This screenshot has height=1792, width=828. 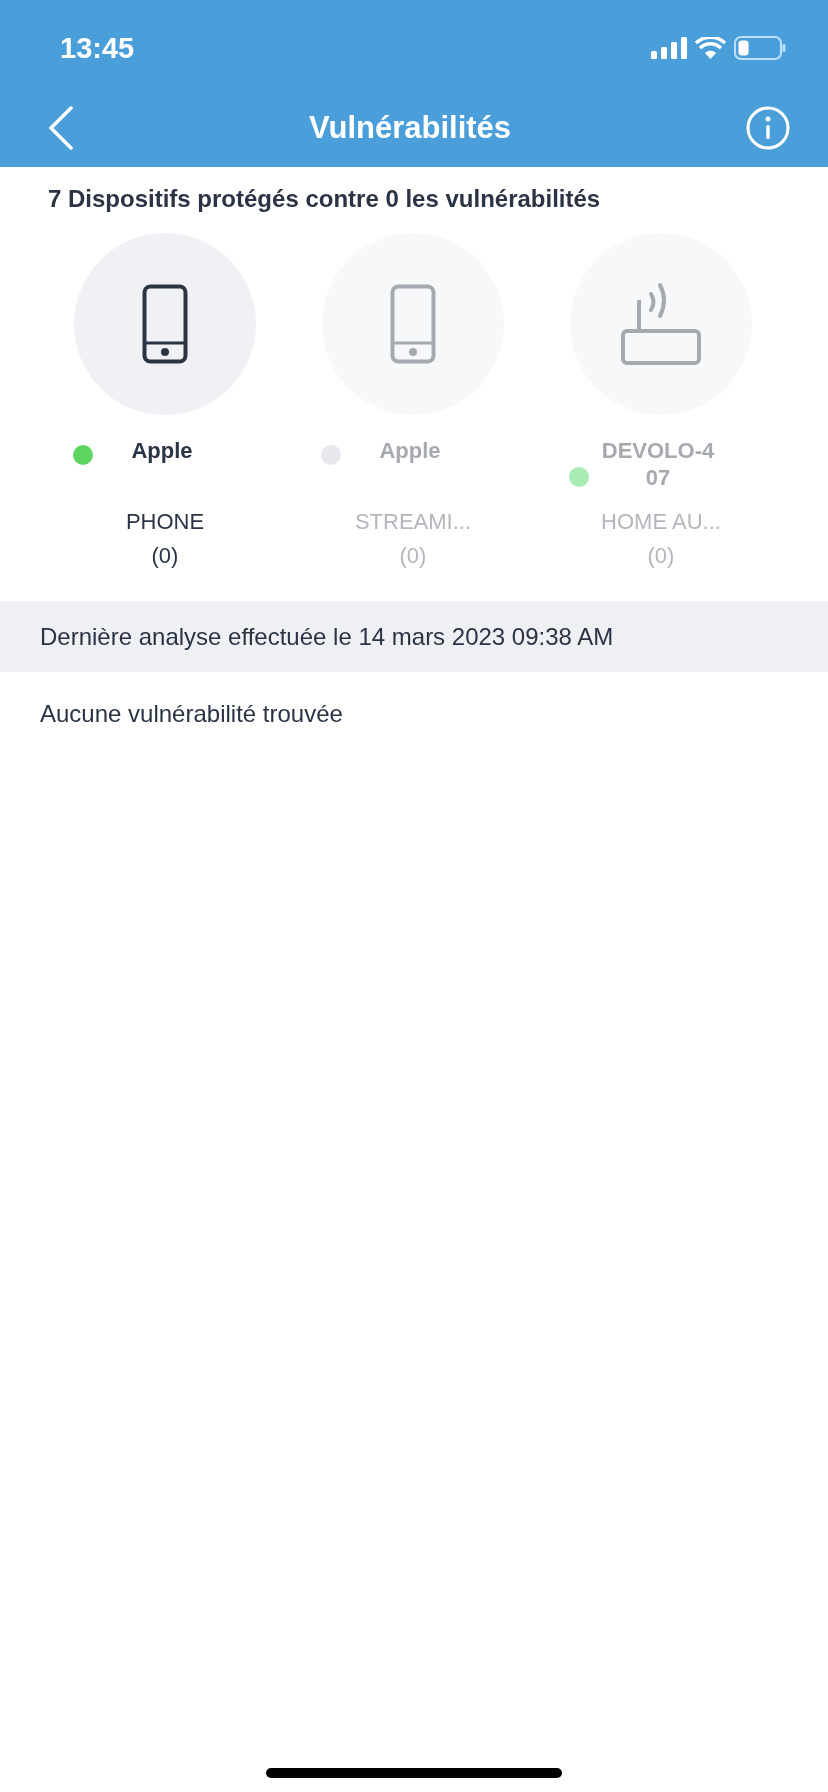 What do you see at coordinates (327, 636) in the screenshot?
I see `last-scan-text: Dernière analyse effectuée le 14 mars 2023 09:38 AM` at bounding box center [327, 636].